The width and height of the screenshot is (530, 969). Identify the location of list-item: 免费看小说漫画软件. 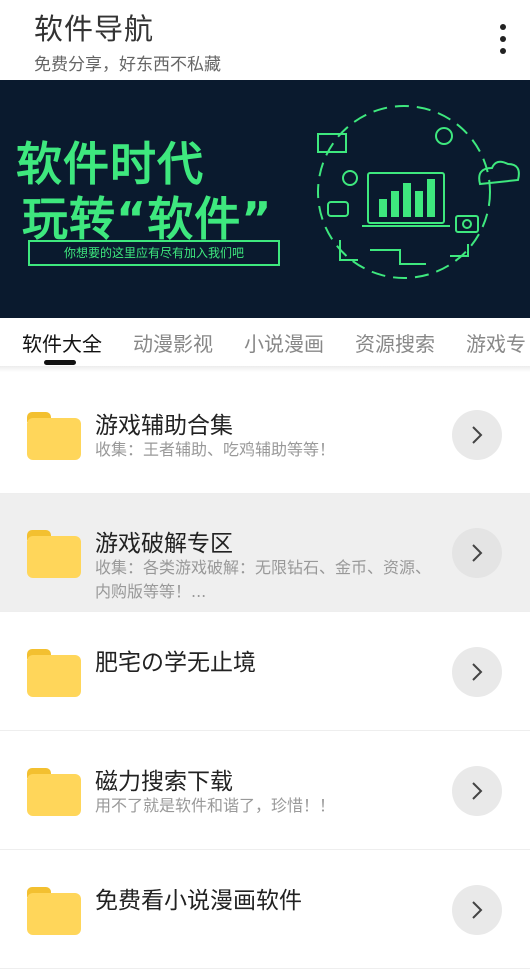
(265, 910).